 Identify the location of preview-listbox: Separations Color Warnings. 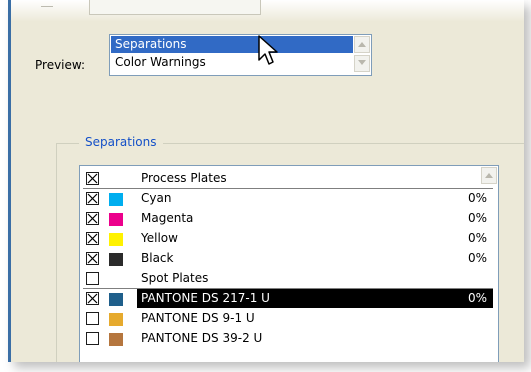
(240, 55).